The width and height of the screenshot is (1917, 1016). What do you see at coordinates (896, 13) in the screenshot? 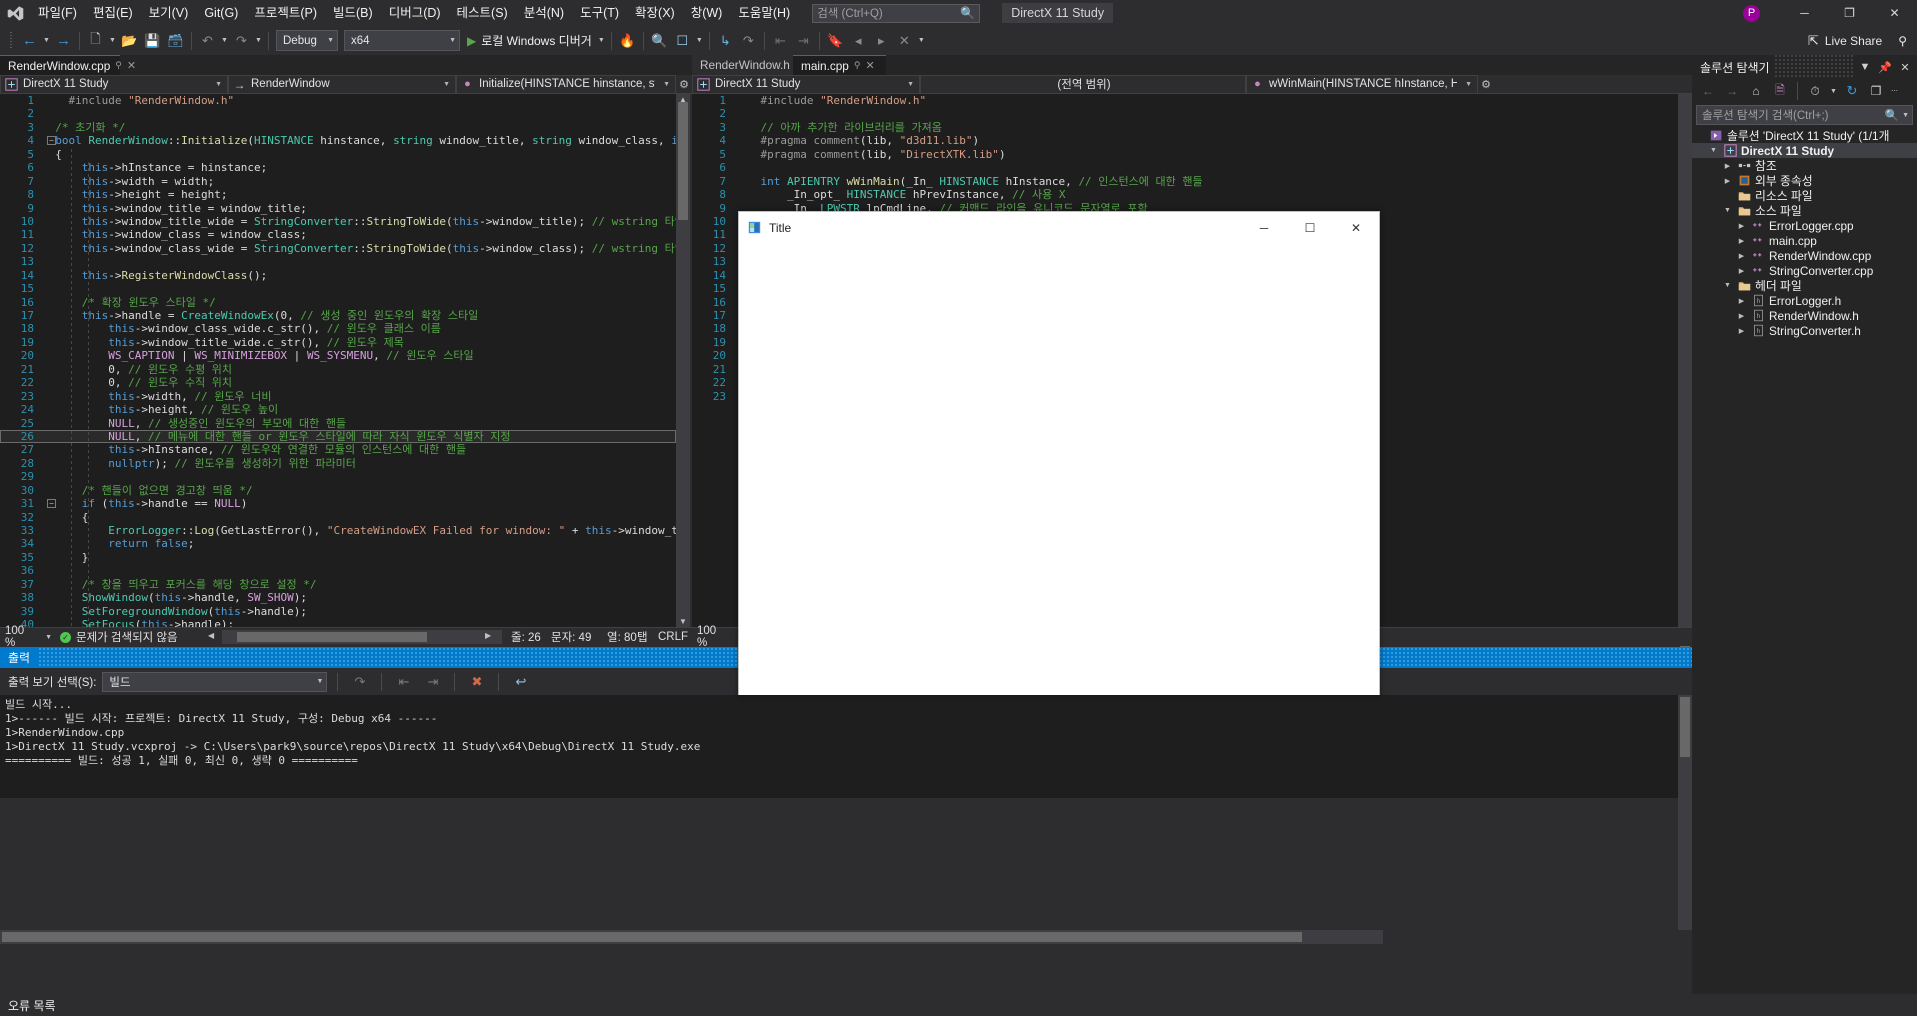
I see `quick-search-input: 검색 (Ctrl+Q) 🔍` at bounding box center [896, 13].